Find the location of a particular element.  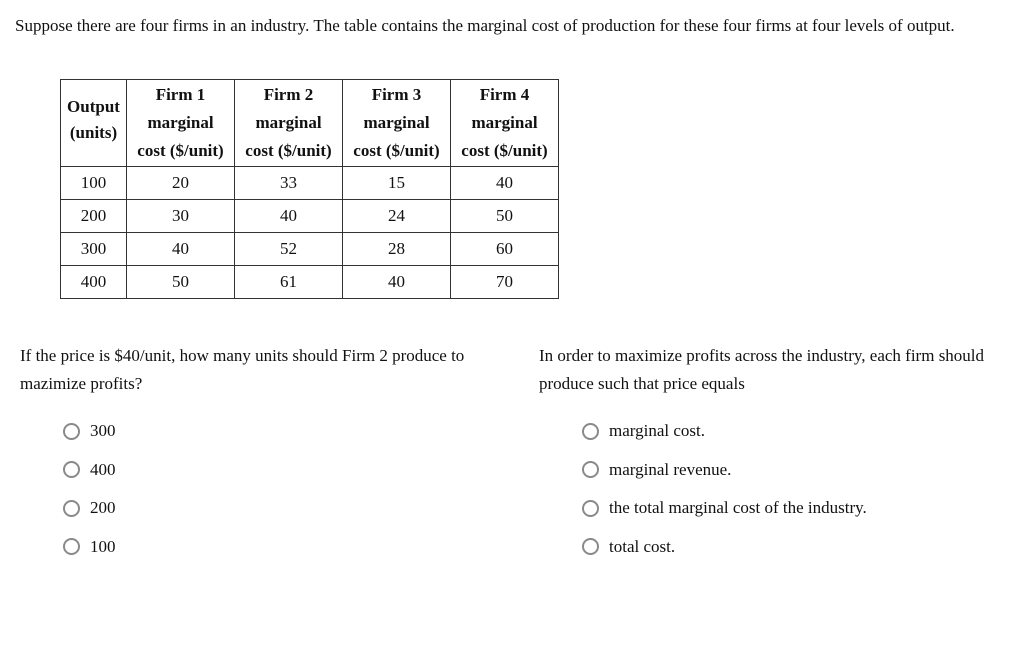

header-firm-2: Firm 2 marginal cost ($/unit) is located at coordinates (288, 123).